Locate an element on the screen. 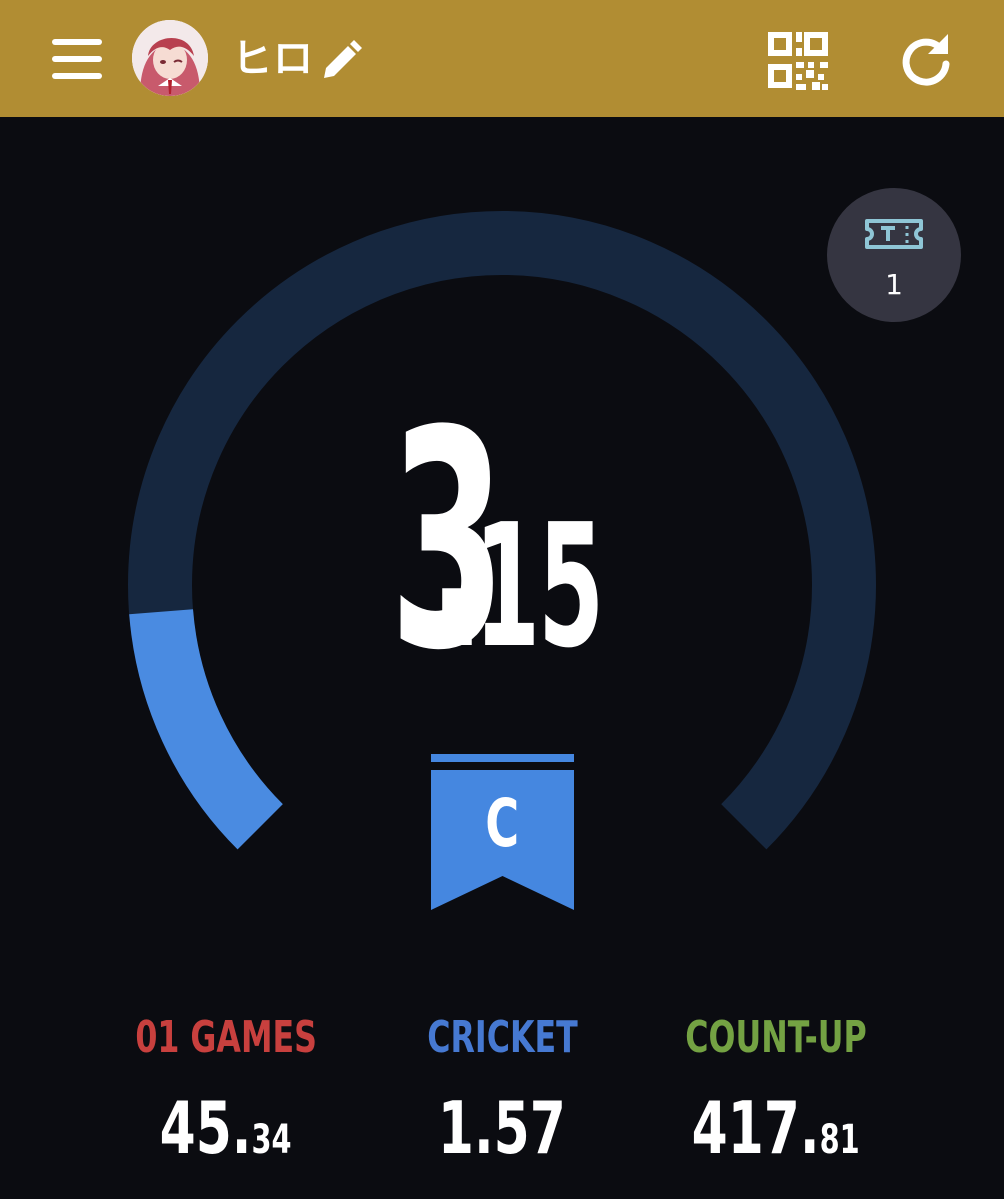 The image size is (1004, 1199). stat-01-games-value: 45.34 is located at coordinates (226, 1128).